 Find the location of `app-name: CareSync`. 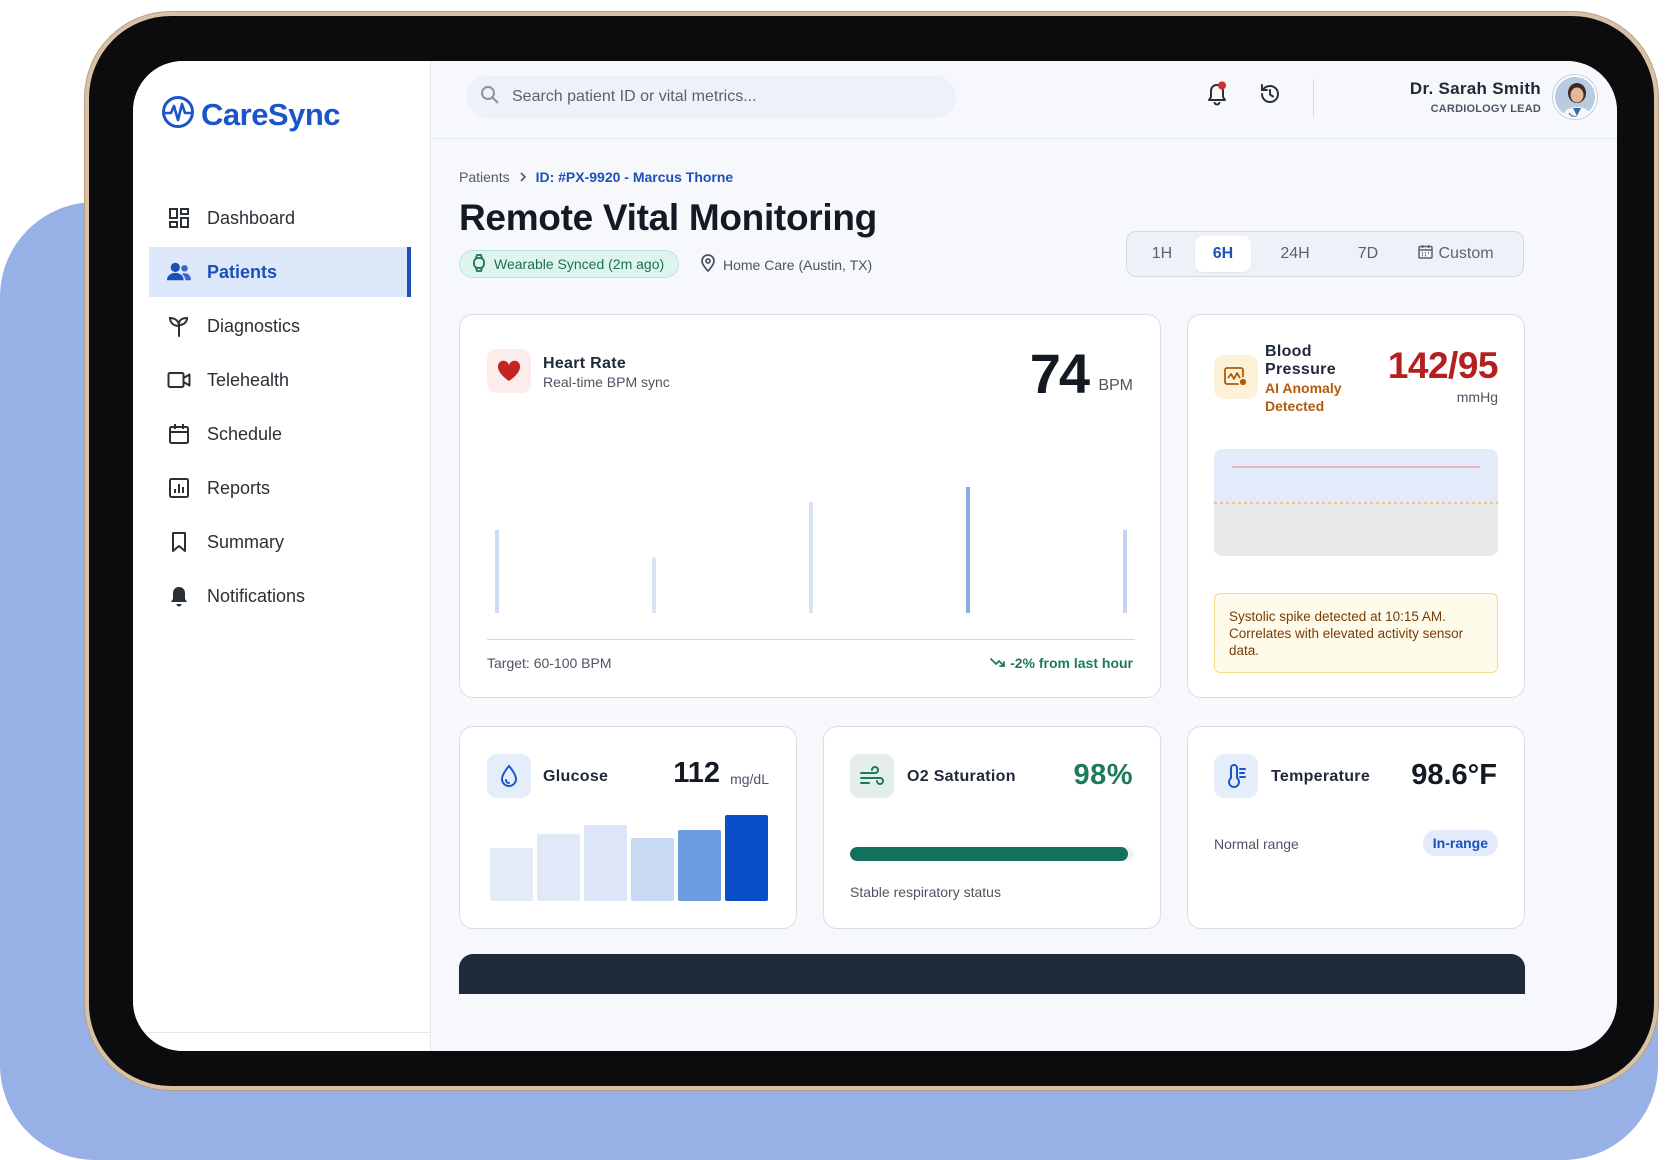

app-name: CareSync is located at coordinates (271, 114).